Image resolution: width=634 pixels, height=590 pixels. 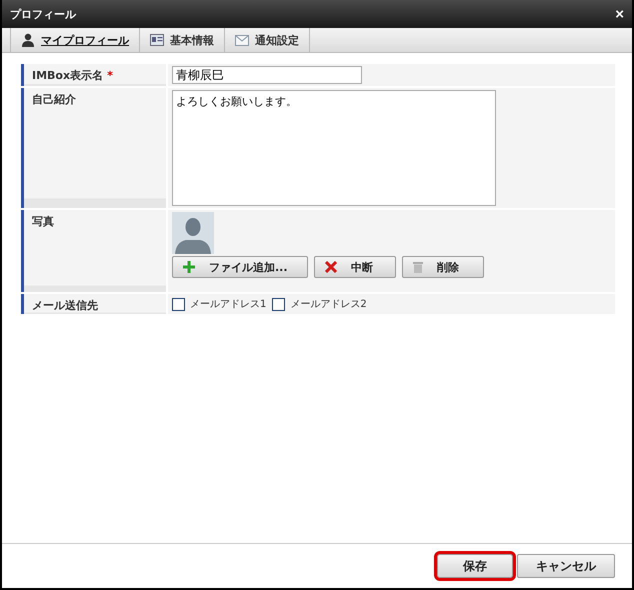 I want to click on save-button: 保存, so click(x=475, y=566).